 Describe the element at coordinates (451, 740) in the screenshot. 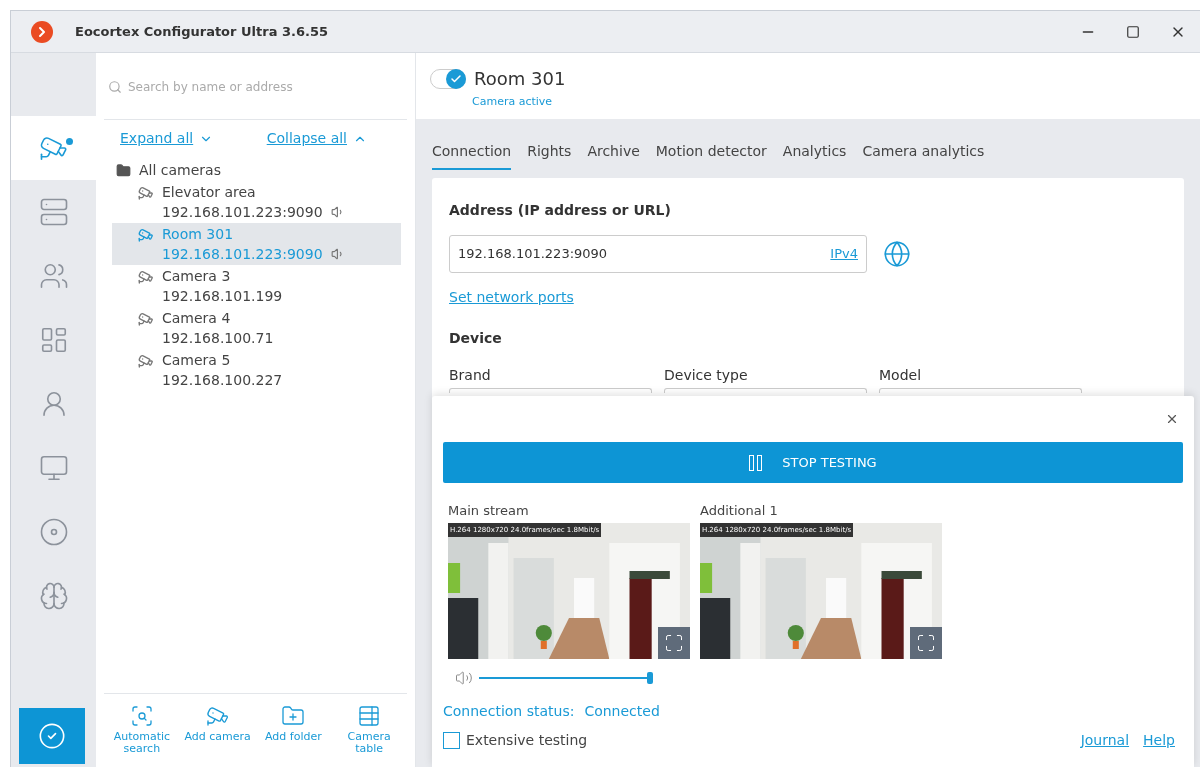

I see `checkbox` at that location.